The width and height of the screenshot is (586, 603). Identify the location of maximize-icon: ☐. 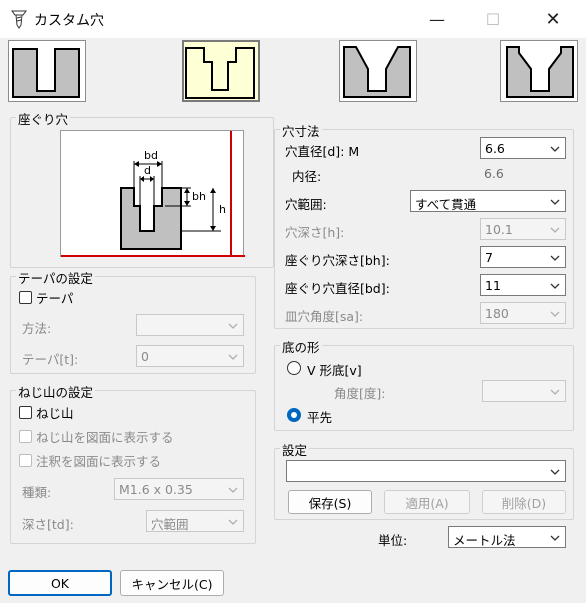
(493, 19).